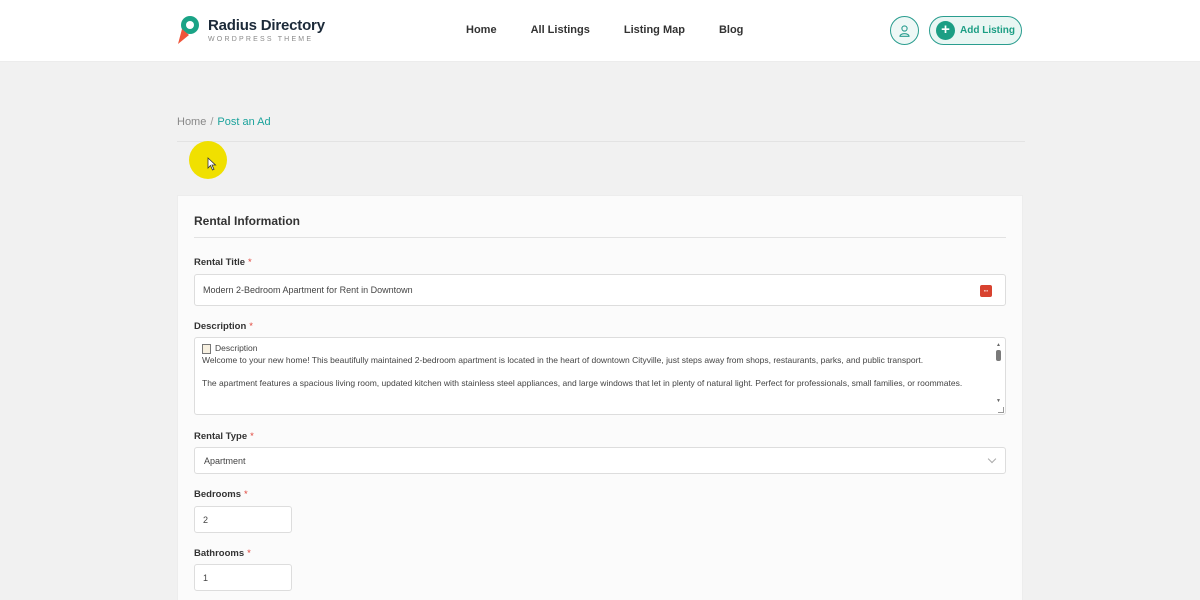  I want to click on scroll-down-icon: ▼, so click(998, 401).